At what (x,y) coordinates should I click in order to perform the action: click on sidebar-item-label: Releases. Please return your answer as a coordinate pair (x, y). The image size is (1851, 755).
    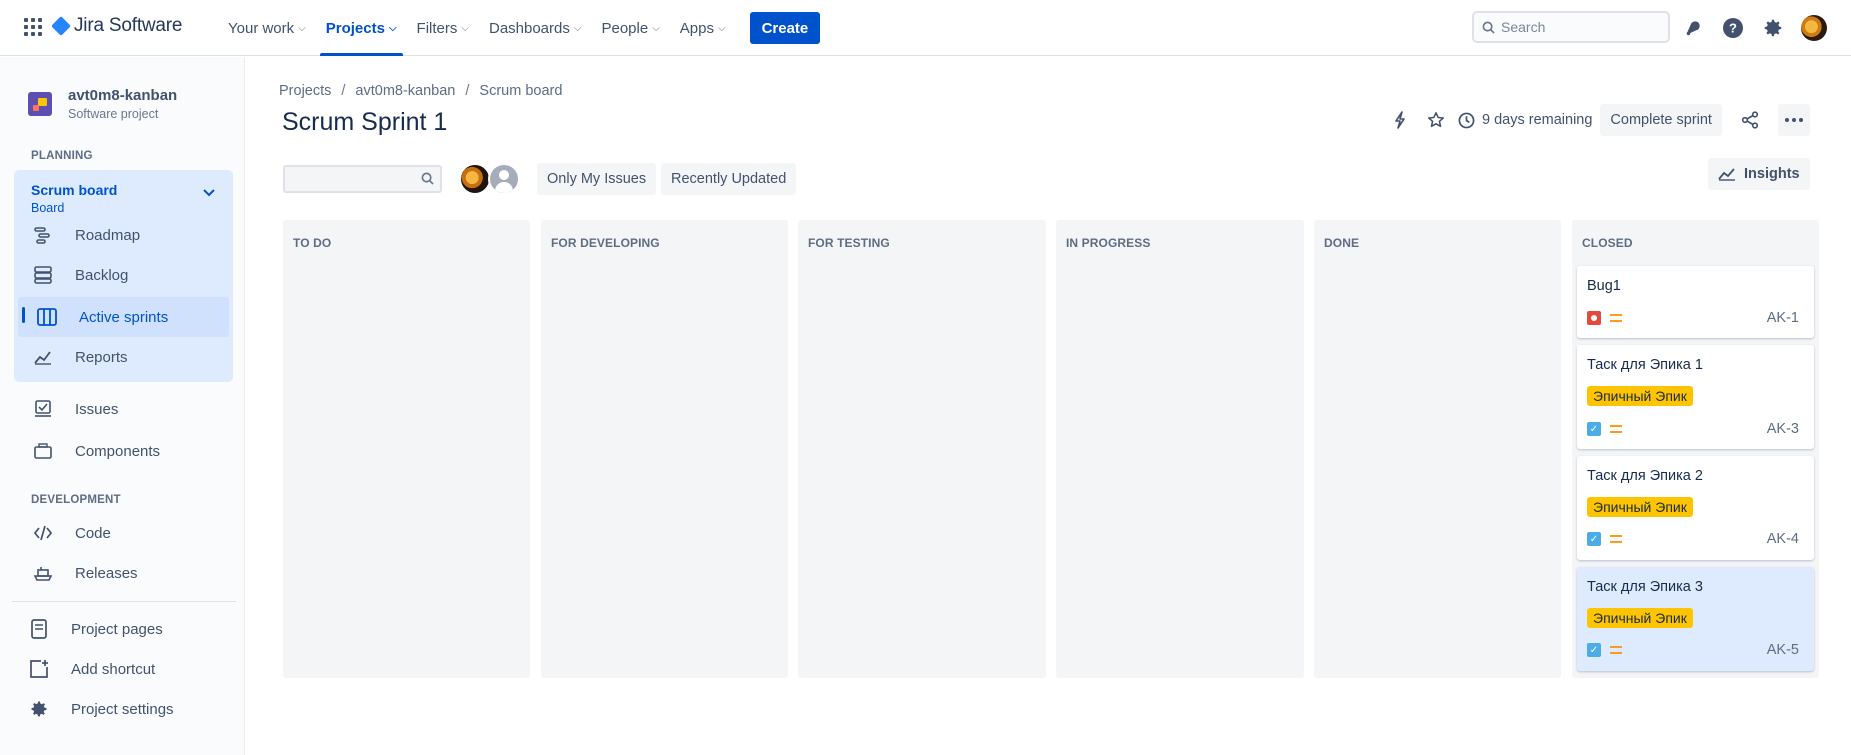
    Looking at the image, I should click on (106, 573).